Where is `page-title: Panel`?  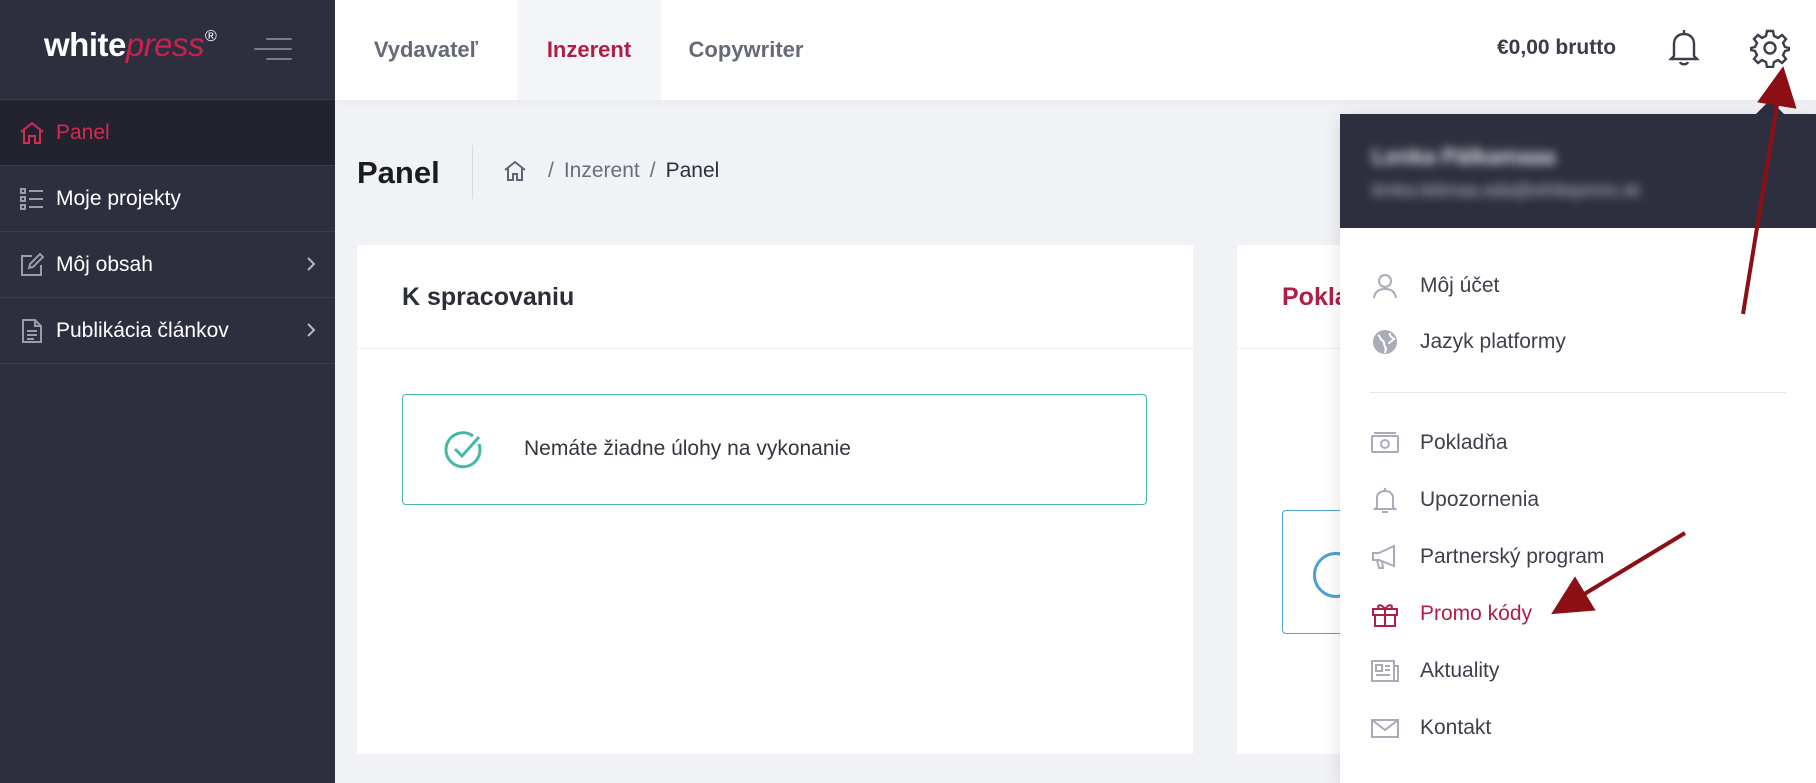
page-title: Panel is located at coordinates (398, 172).